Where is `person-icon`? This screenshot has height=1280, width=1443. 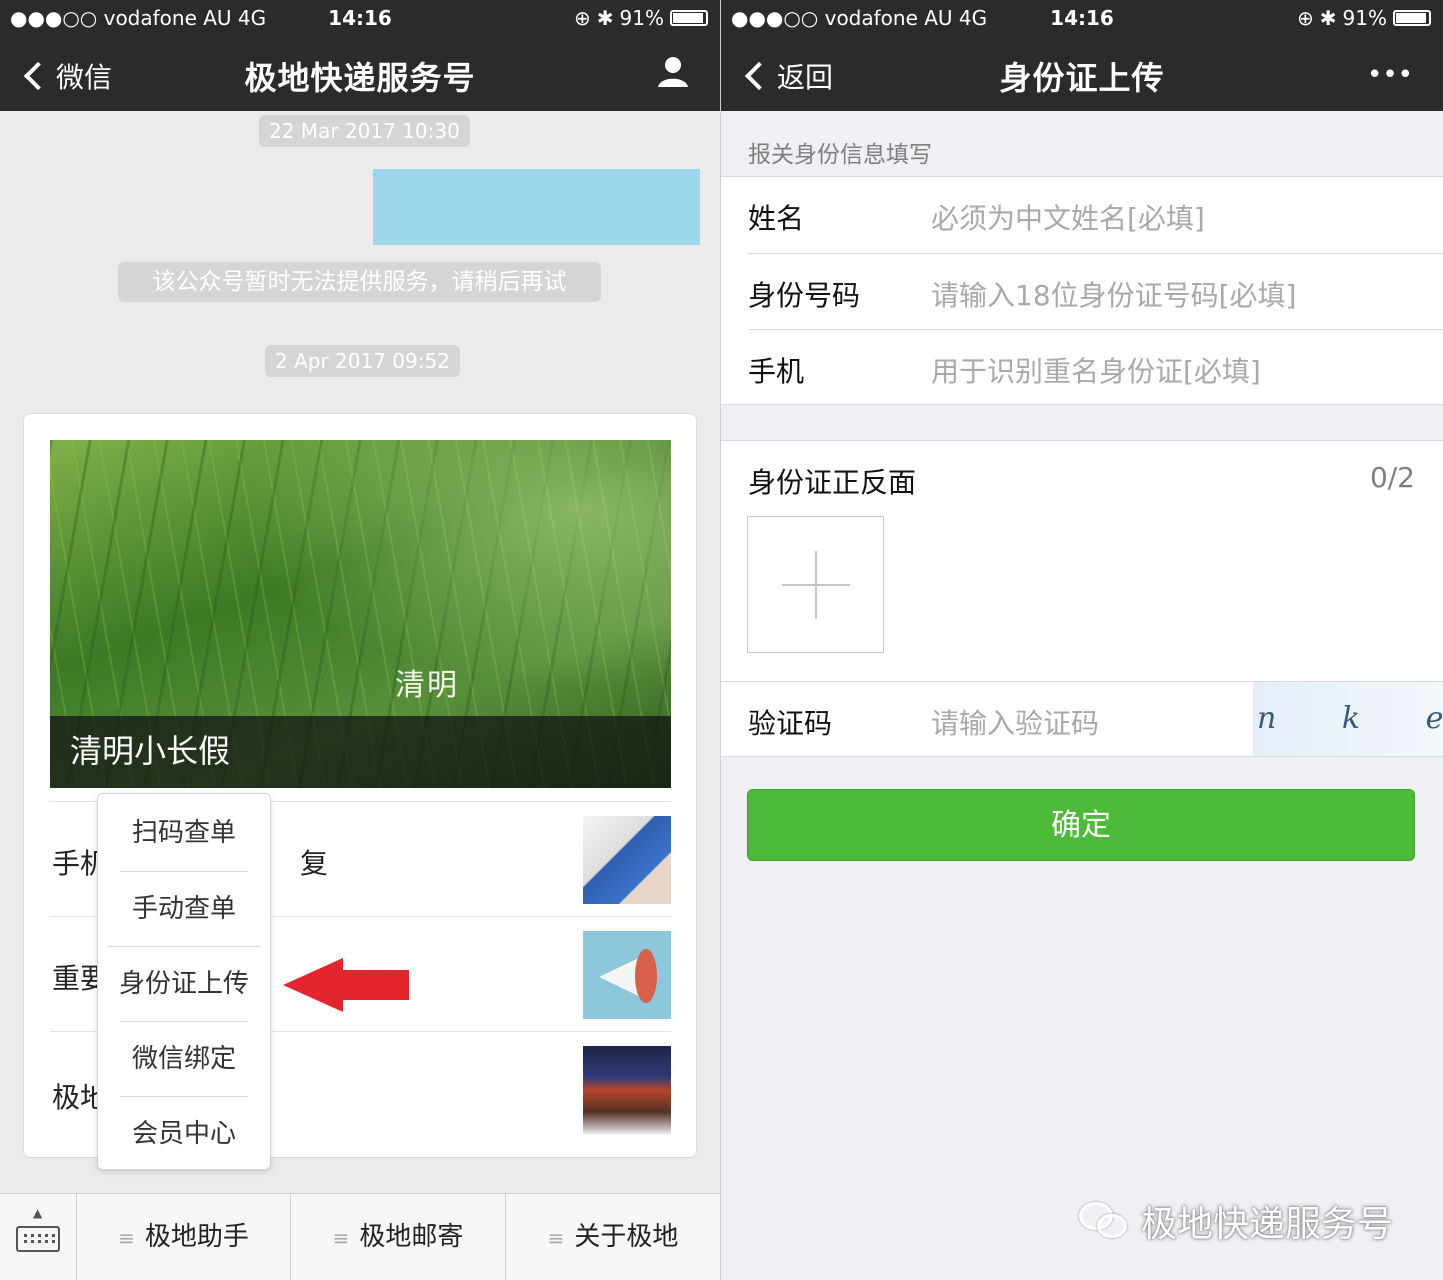 person-icon is located at coordinates (673, 72).